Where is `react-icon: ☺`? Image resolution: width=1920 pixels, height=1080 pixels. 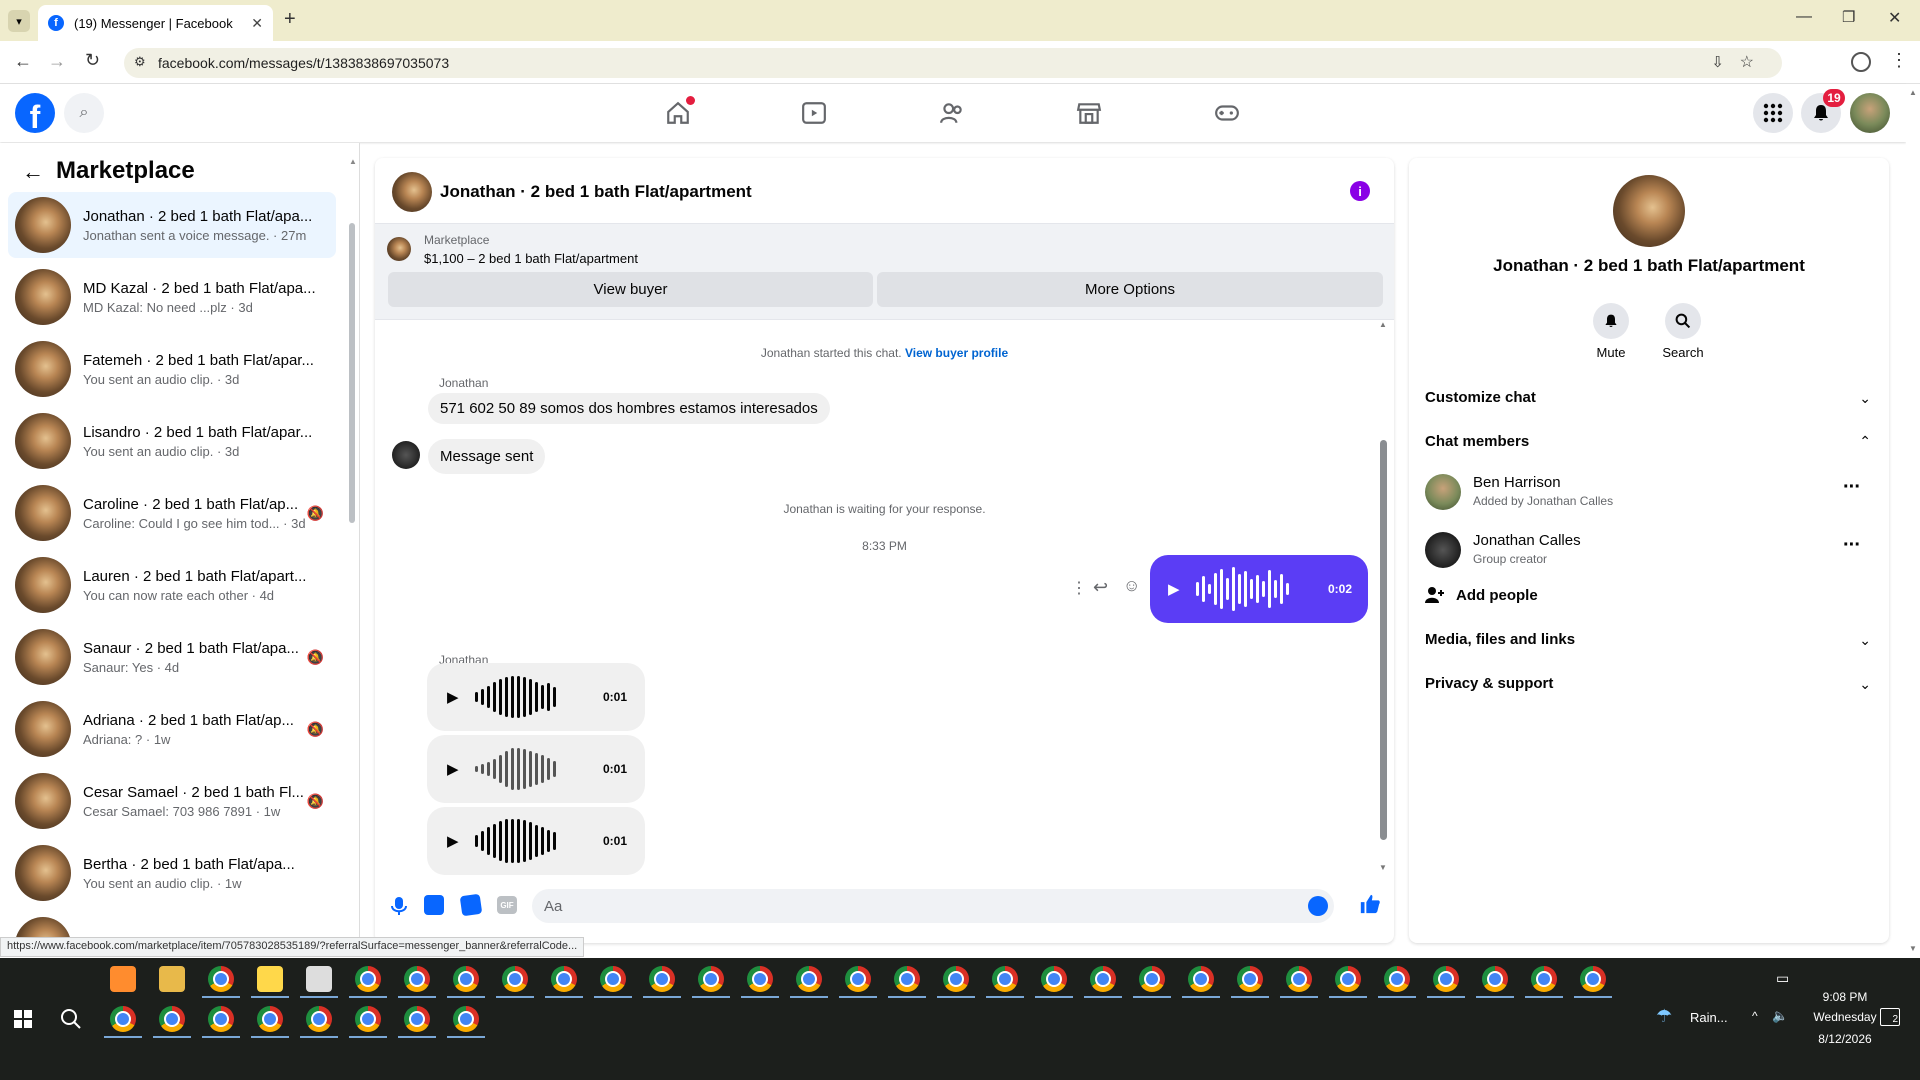 react-icon: ☺ is located at coordinates (1131, 586).